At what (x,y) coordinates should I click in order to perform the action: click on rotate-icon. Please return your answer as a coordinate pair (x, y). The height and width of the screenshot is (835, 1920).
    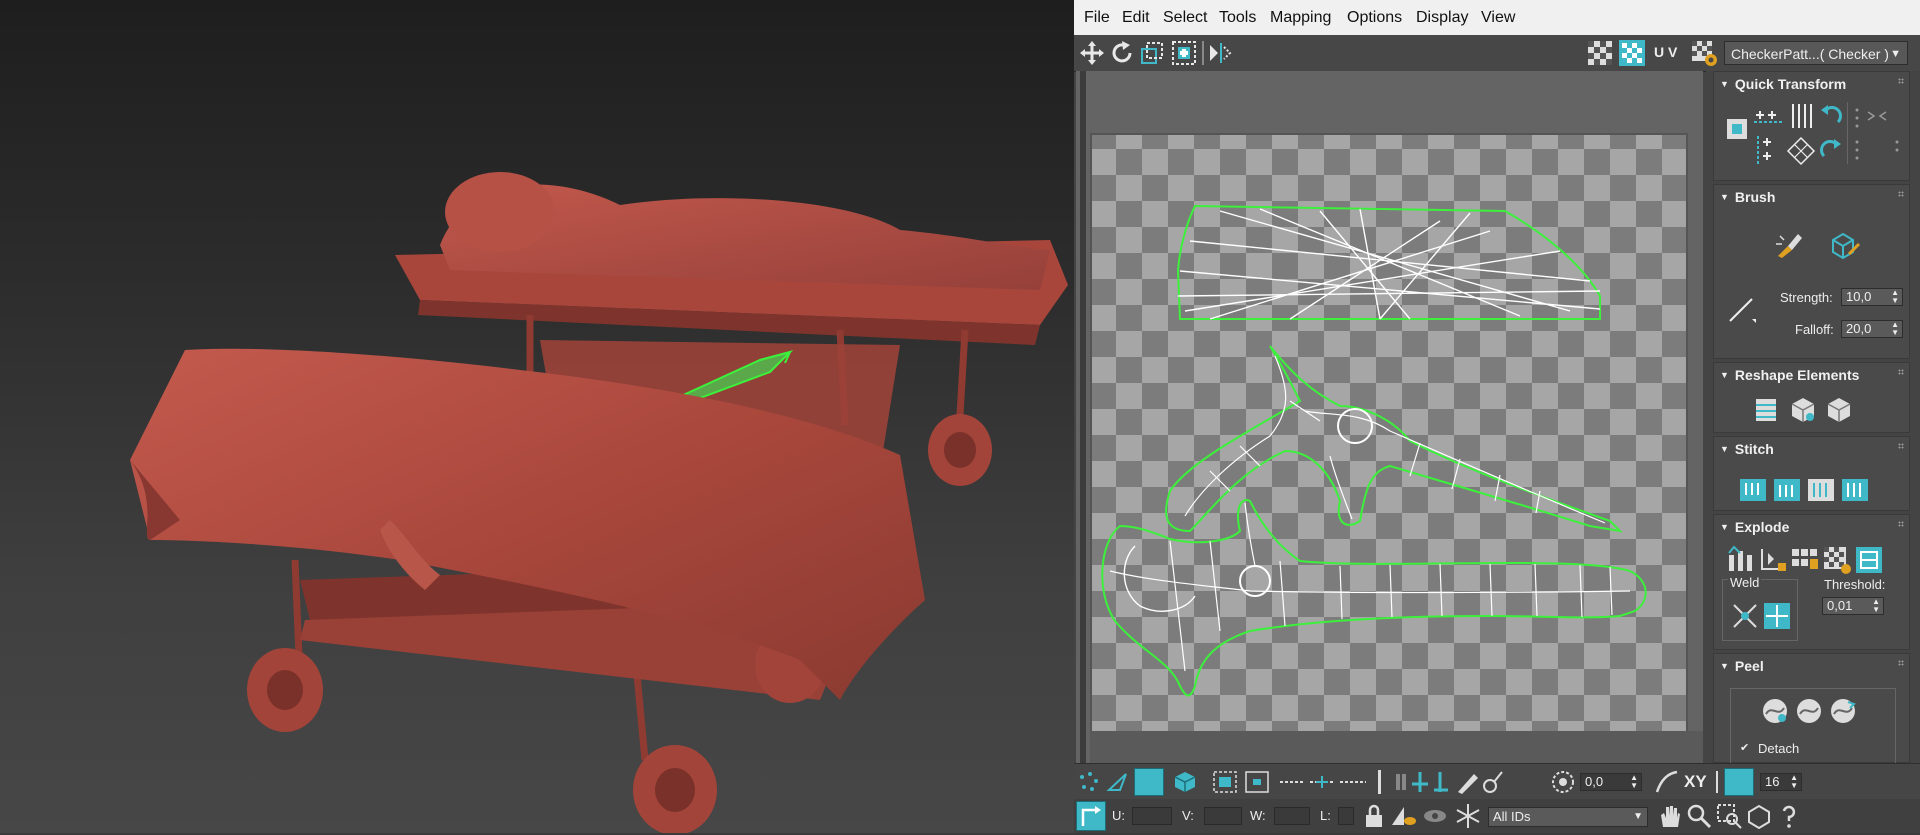
    Looking at the image, I should click on (1122, 53).